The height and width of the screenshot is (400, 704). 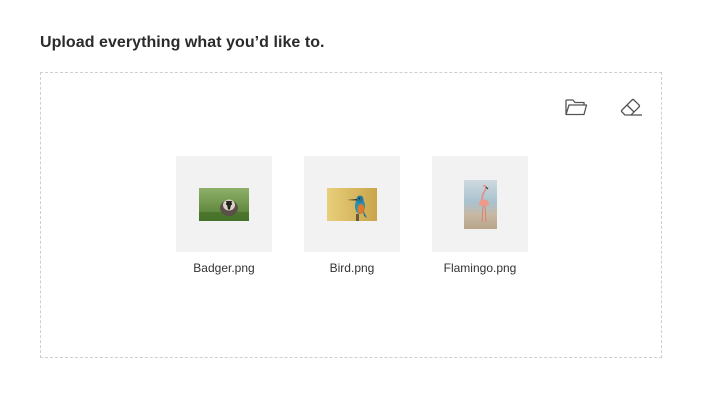 I want to click on clear-files-button, so click(x=631, y=107).